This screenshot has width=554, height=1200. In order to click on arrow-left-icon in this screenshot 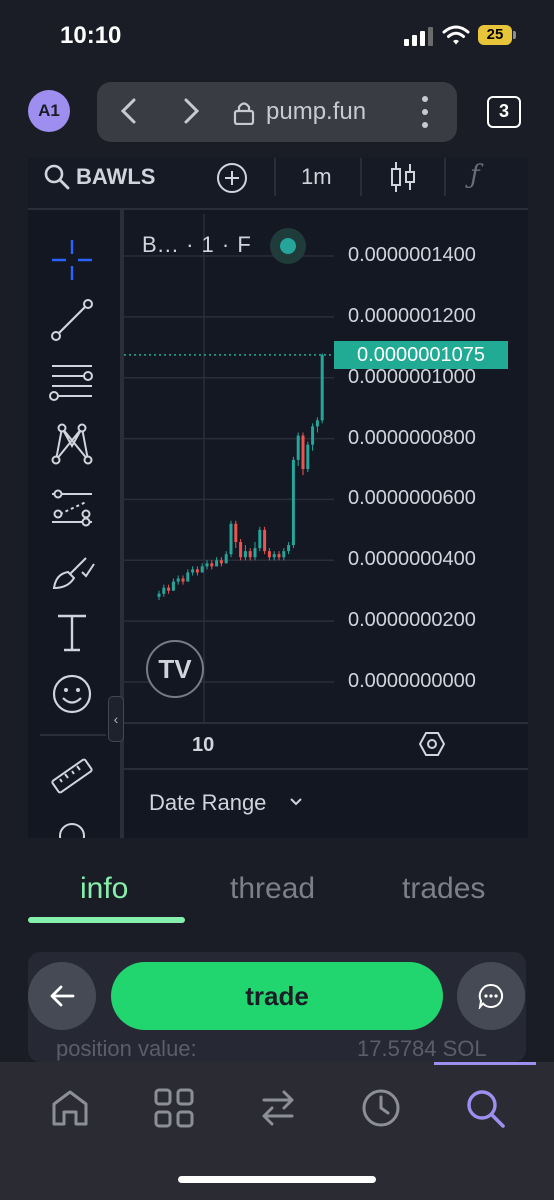, I will do `click(62, 996)`.